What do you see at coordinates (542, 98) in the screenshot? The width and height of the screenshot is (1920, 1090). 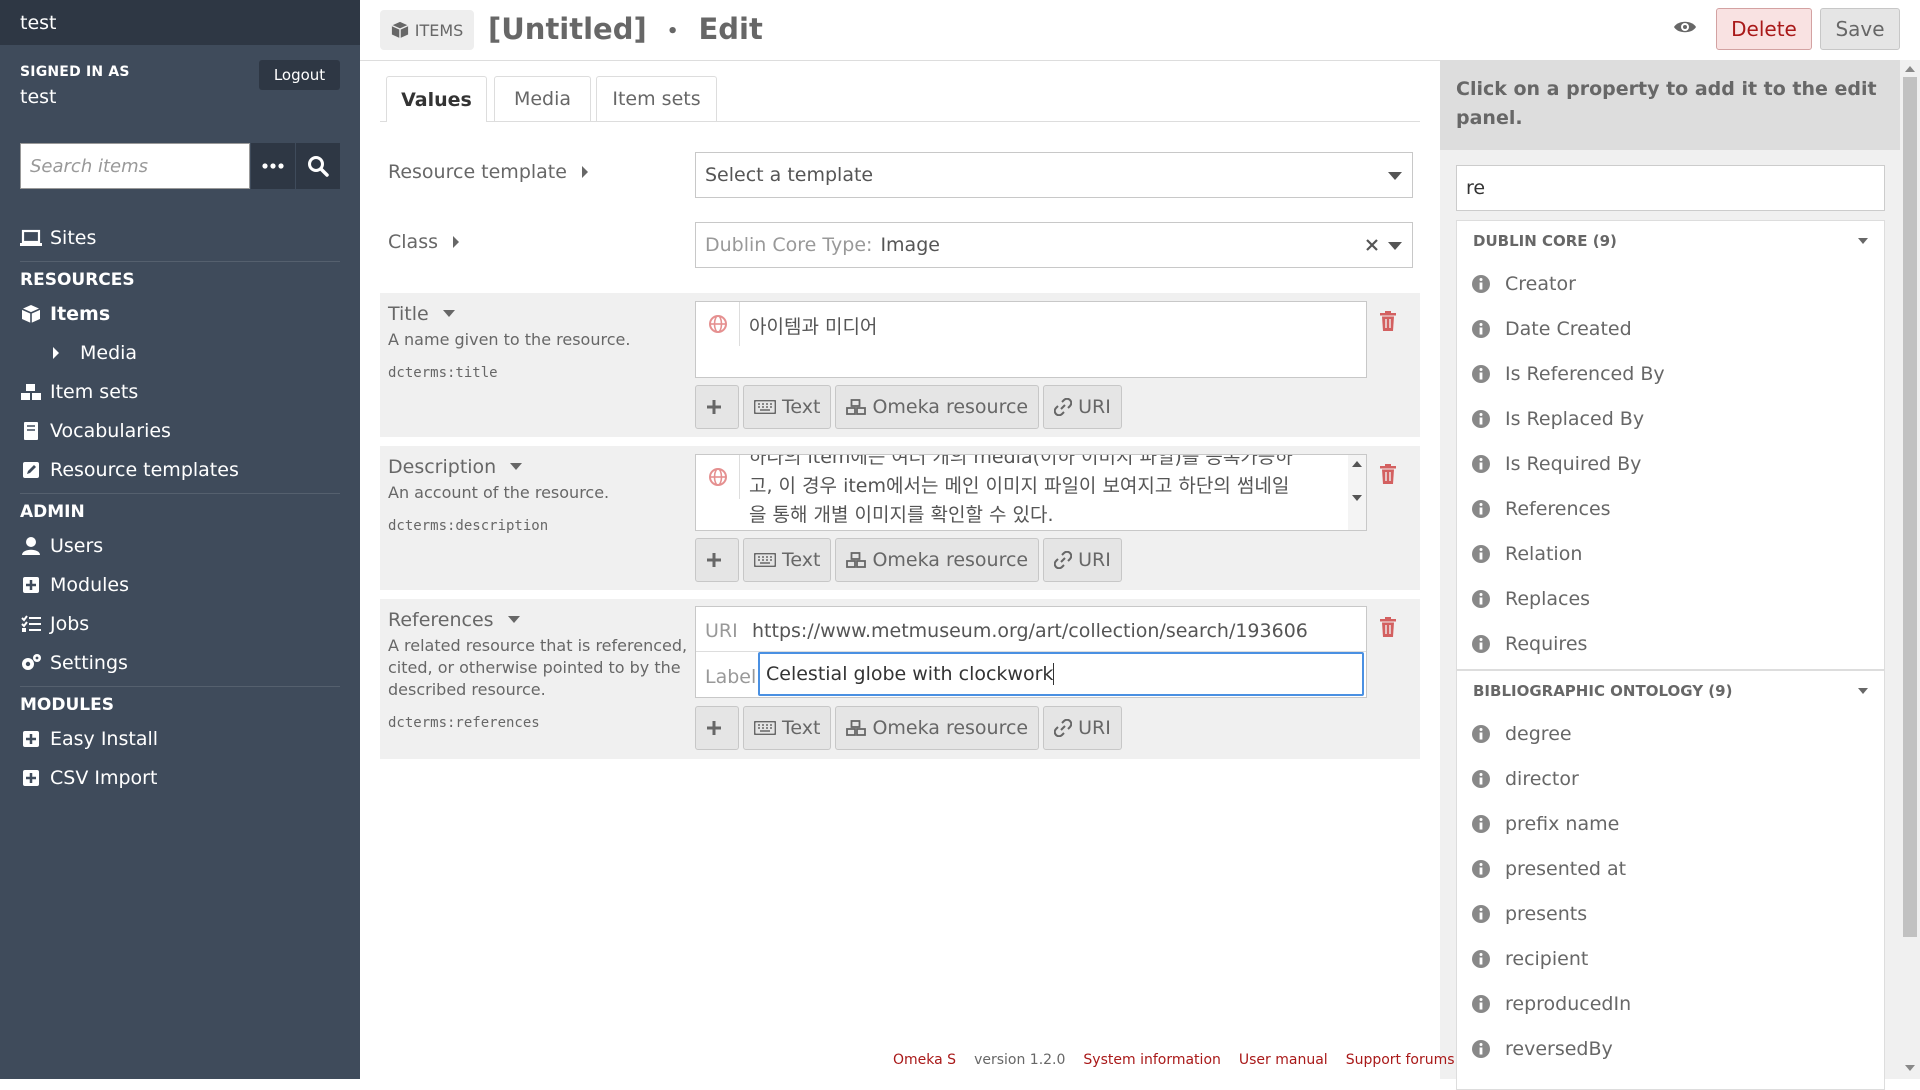 I see `tab-media: Media` at bounding box center [542, 98].